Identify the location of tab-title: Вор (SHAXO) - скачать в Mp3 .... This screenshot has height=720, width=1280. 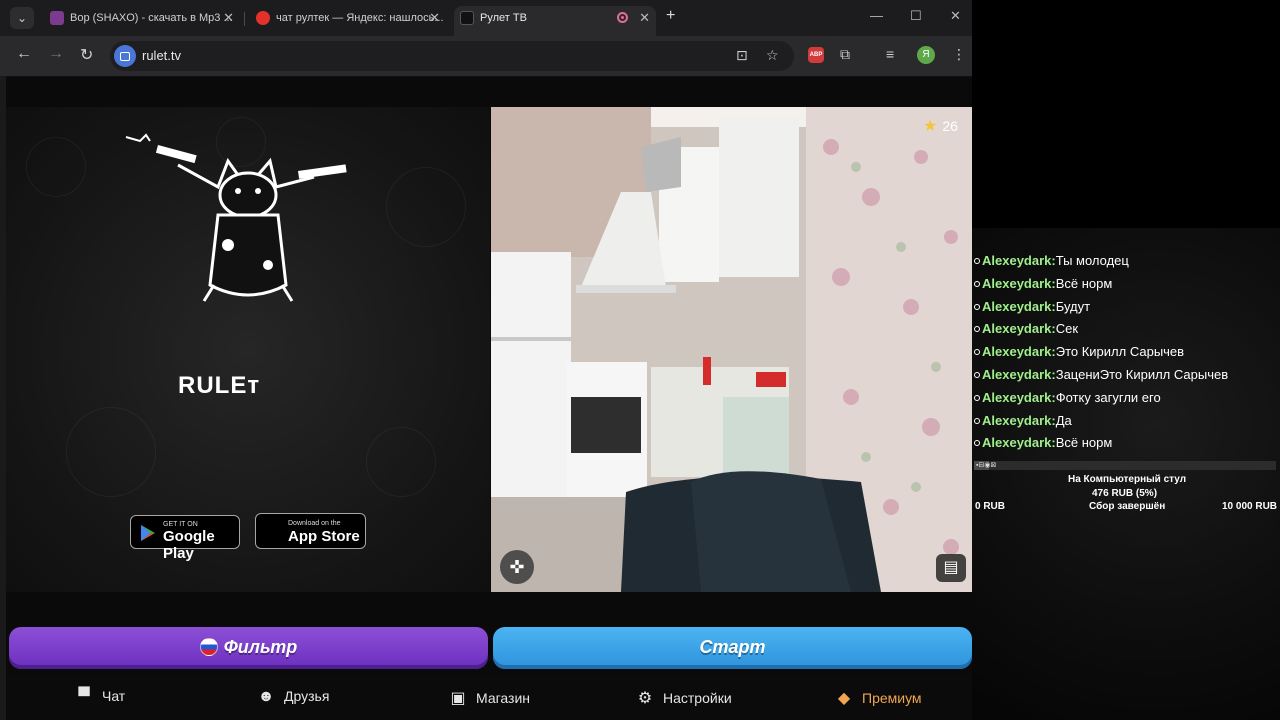
(151, 18).